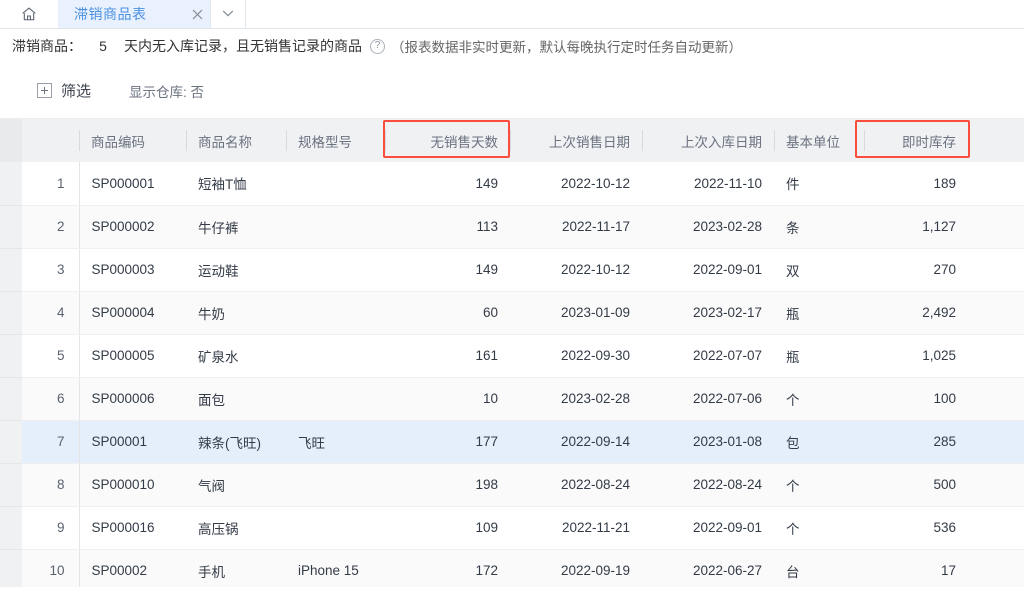  Describe the element at coordinates (708, 442) in the screenshot. I see `cell-lastin: 2023-01-08` at that location.